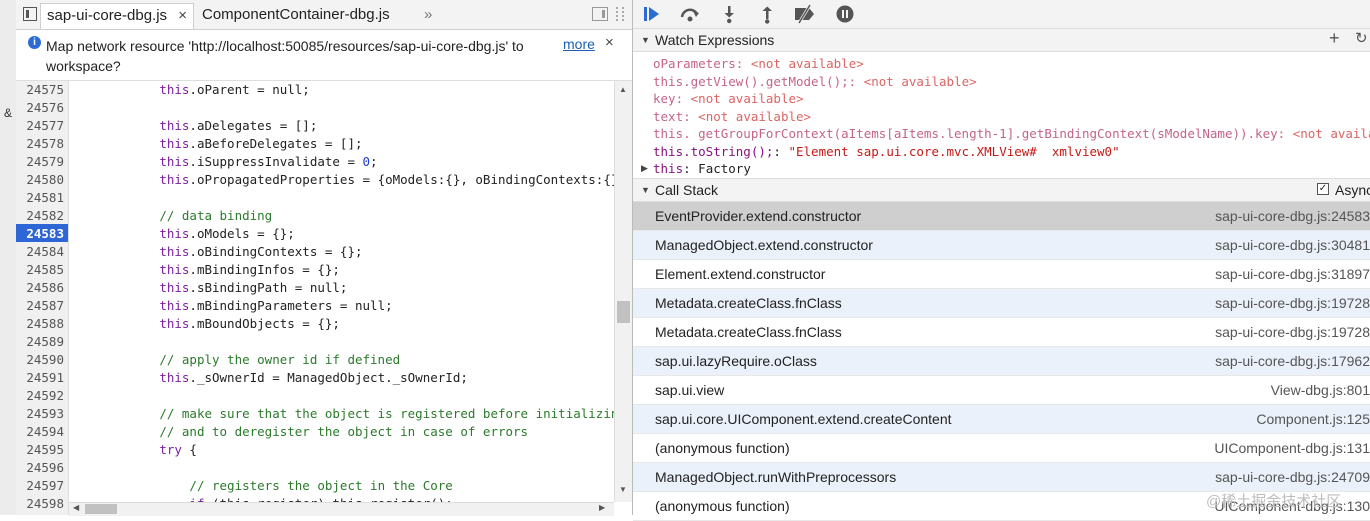  I want to click on line-number: 24589, so click(40, 342).